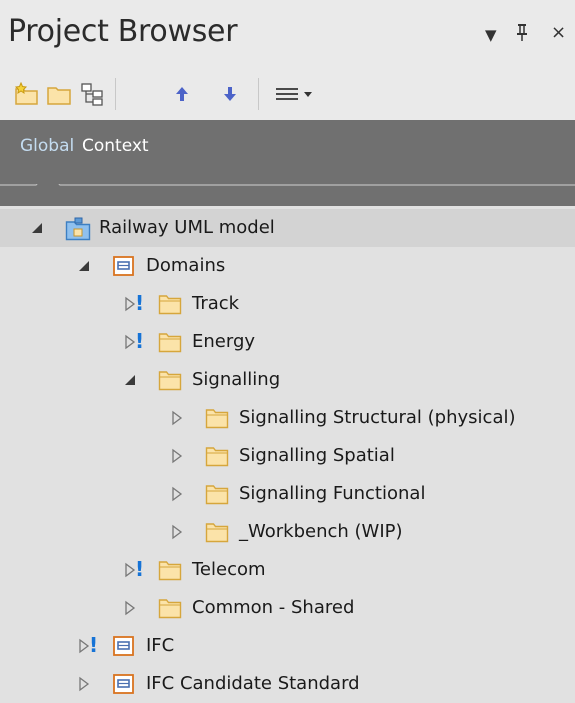 The image size is (575, 703). I want to click on tree-node-label: IFC Candidate Standard, so click(253, 683).